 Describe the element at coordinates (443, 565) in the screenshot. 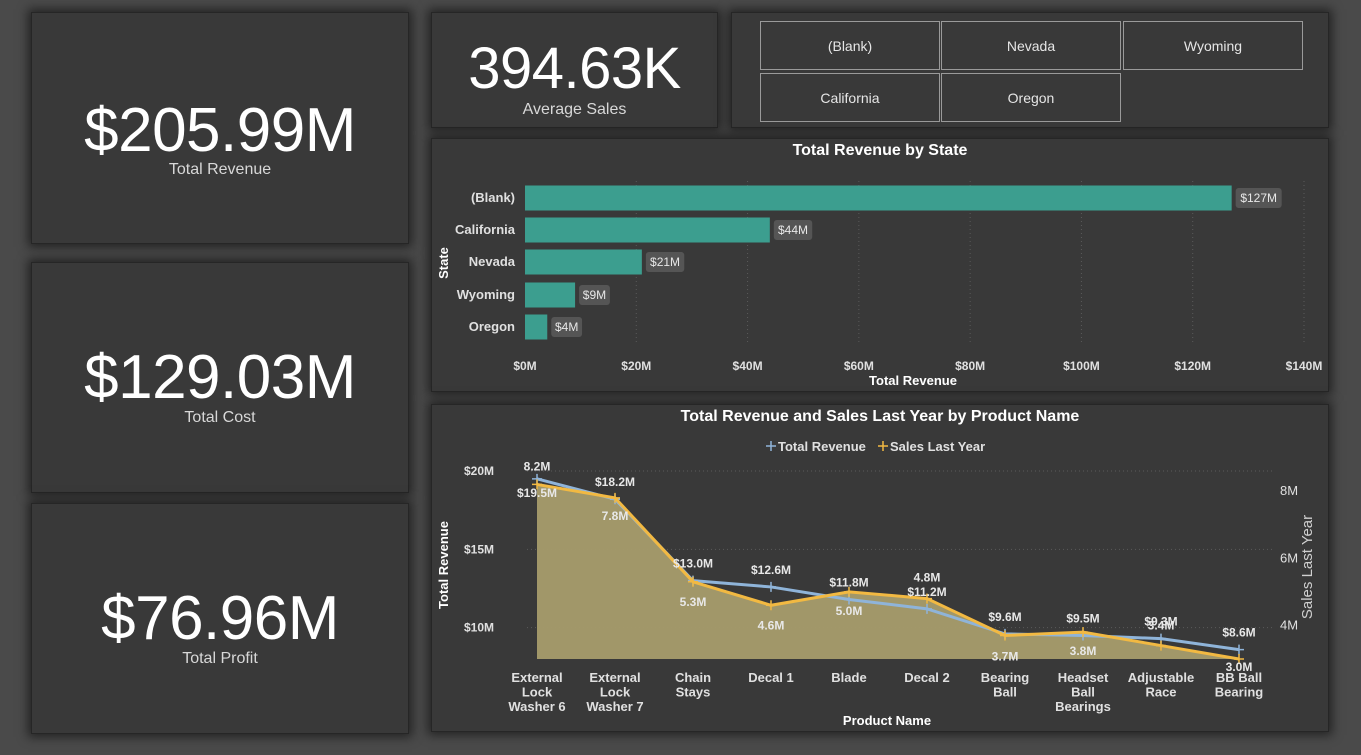

I see `line-y-left-axis-title: Total Revenue` at that location.